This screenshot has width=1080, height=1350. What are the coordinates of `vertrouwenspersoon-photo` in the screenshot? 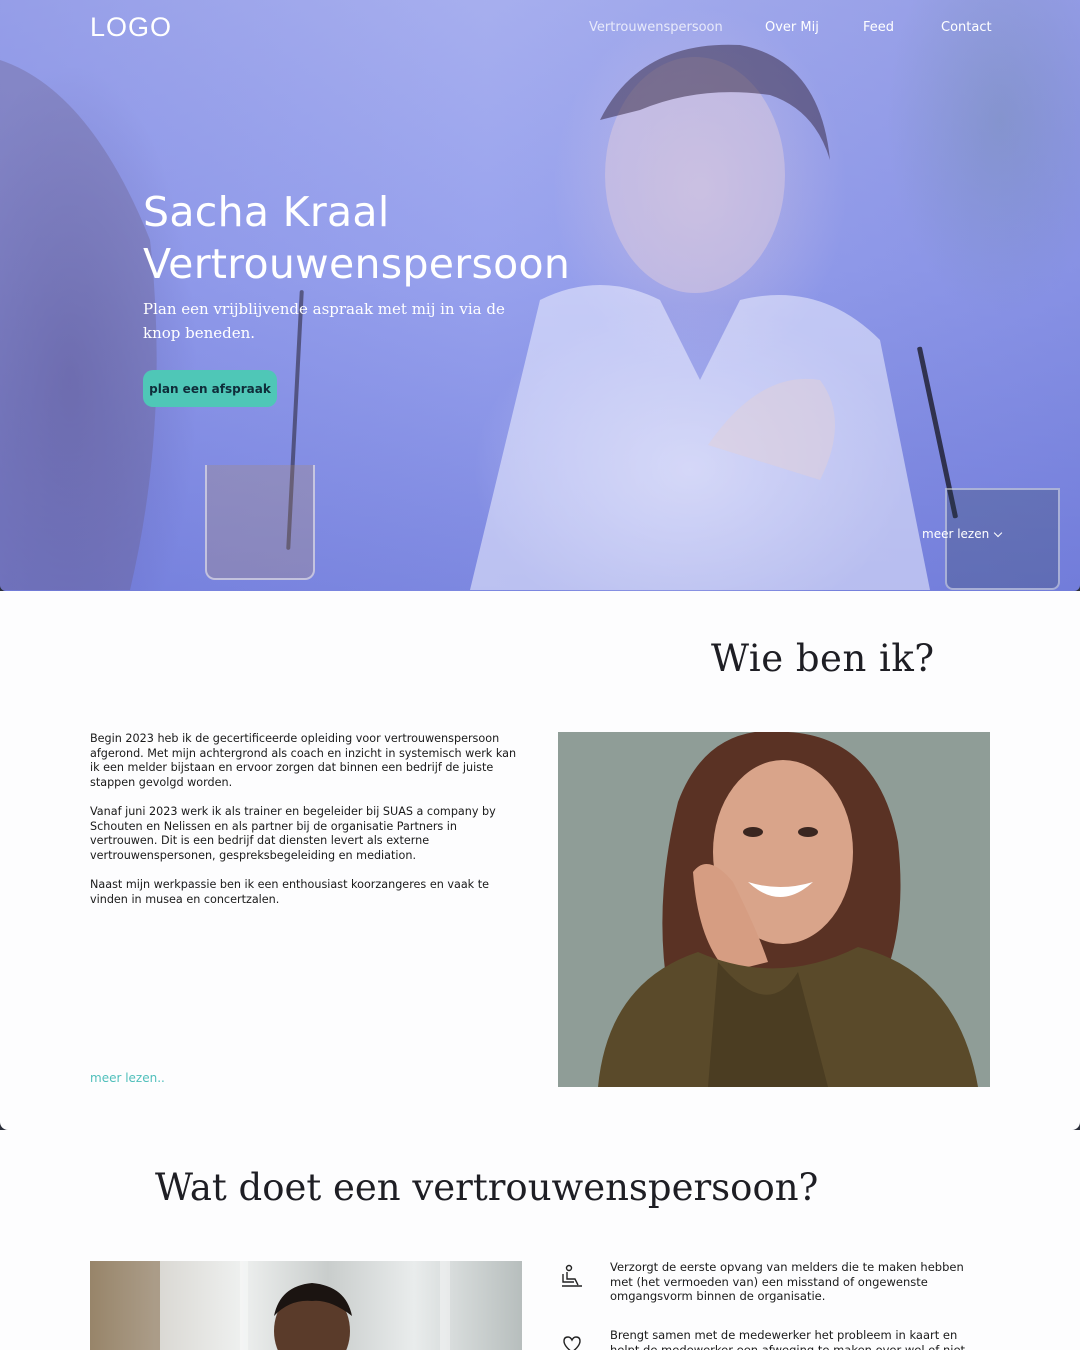 It's located at (306, 1305).